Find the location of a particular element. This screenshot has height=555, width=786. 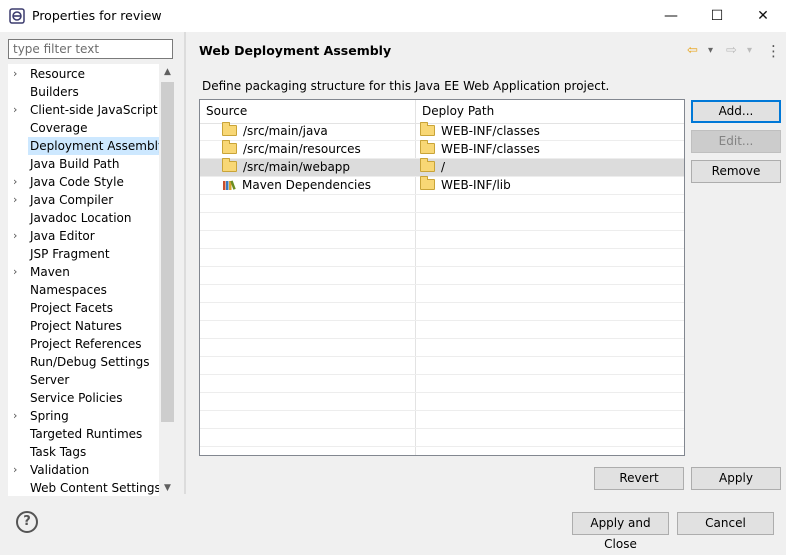

forward-dropdown-icon: ▾ is located at coordinates (749, 51).